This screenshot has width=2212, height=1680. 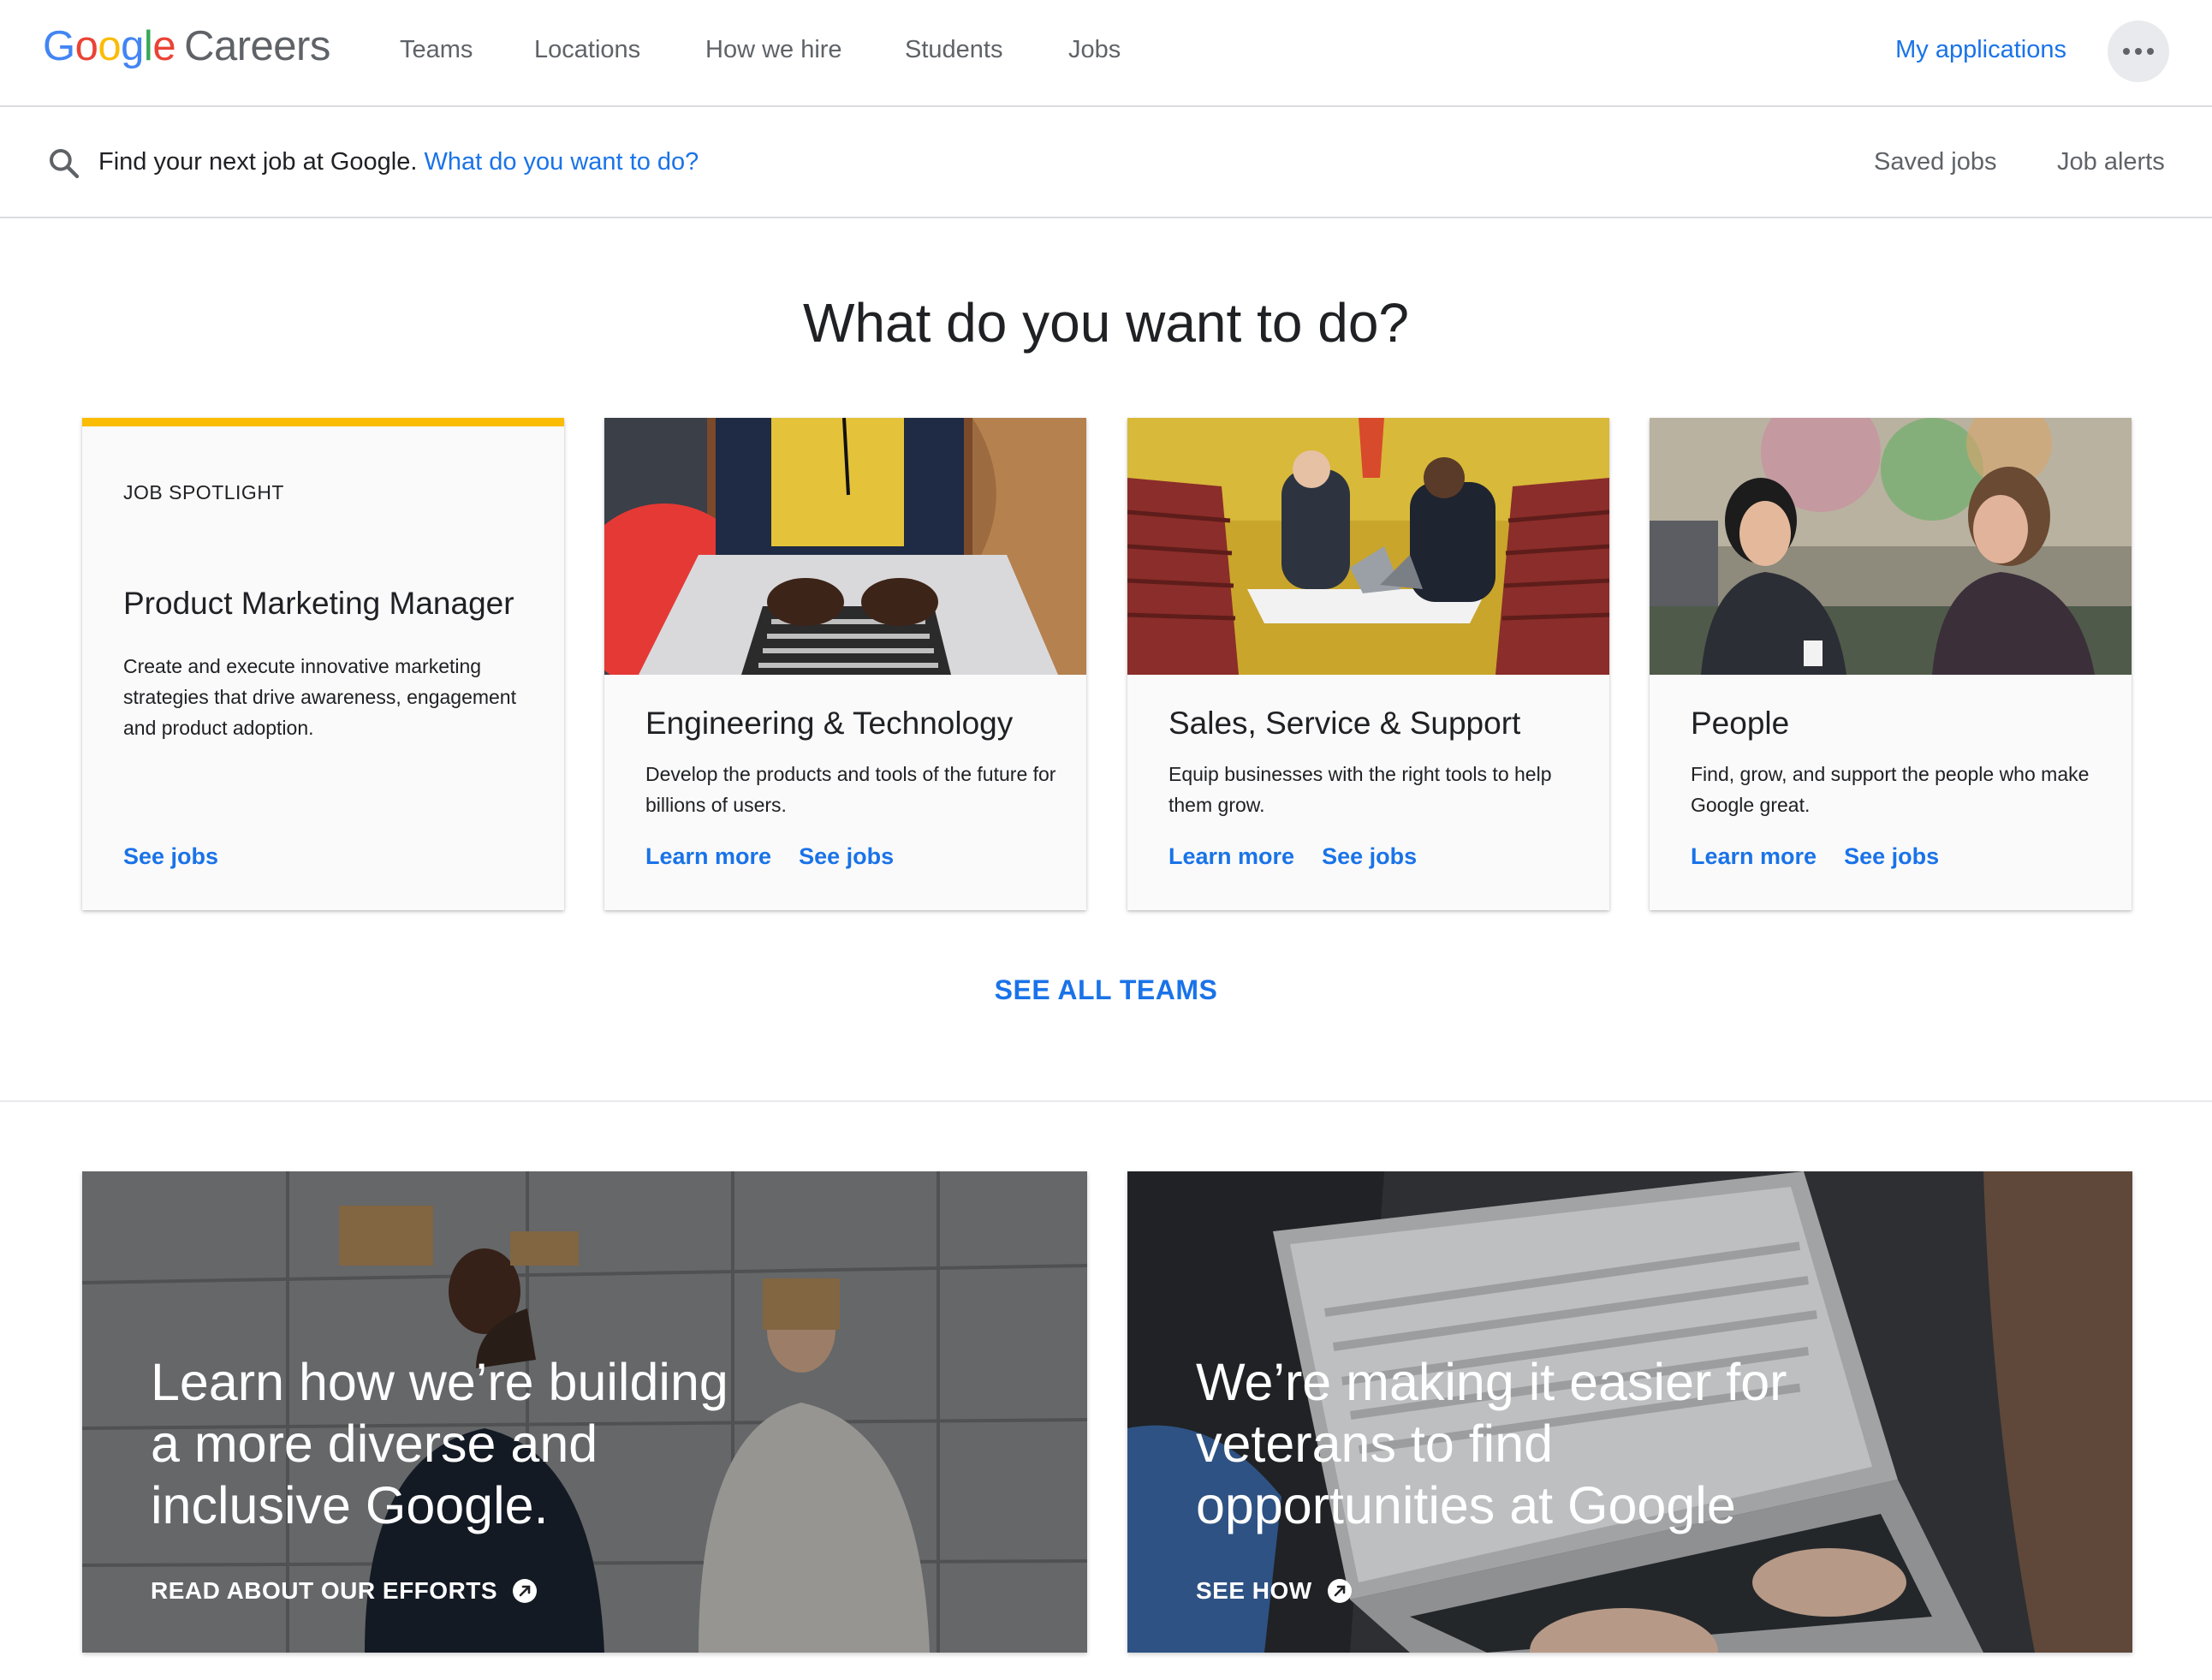 I want to click on search-icon, so click(x=64, y=164).